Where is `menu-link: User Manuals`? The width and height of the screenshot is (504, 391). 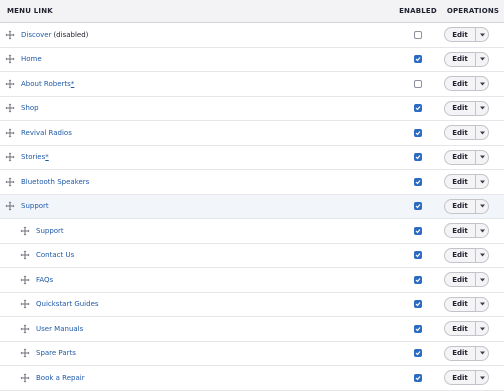
menu-link: User Manuals is located at coordinates (59, 329).